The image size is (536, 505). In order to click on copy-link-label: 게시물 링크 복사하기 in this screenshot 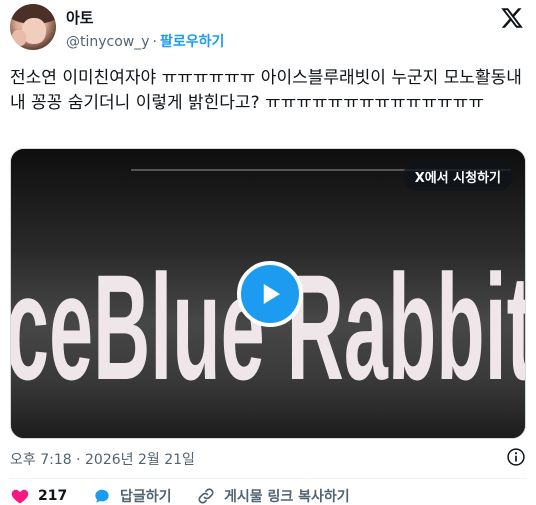, I will do `click(287, 497)`.